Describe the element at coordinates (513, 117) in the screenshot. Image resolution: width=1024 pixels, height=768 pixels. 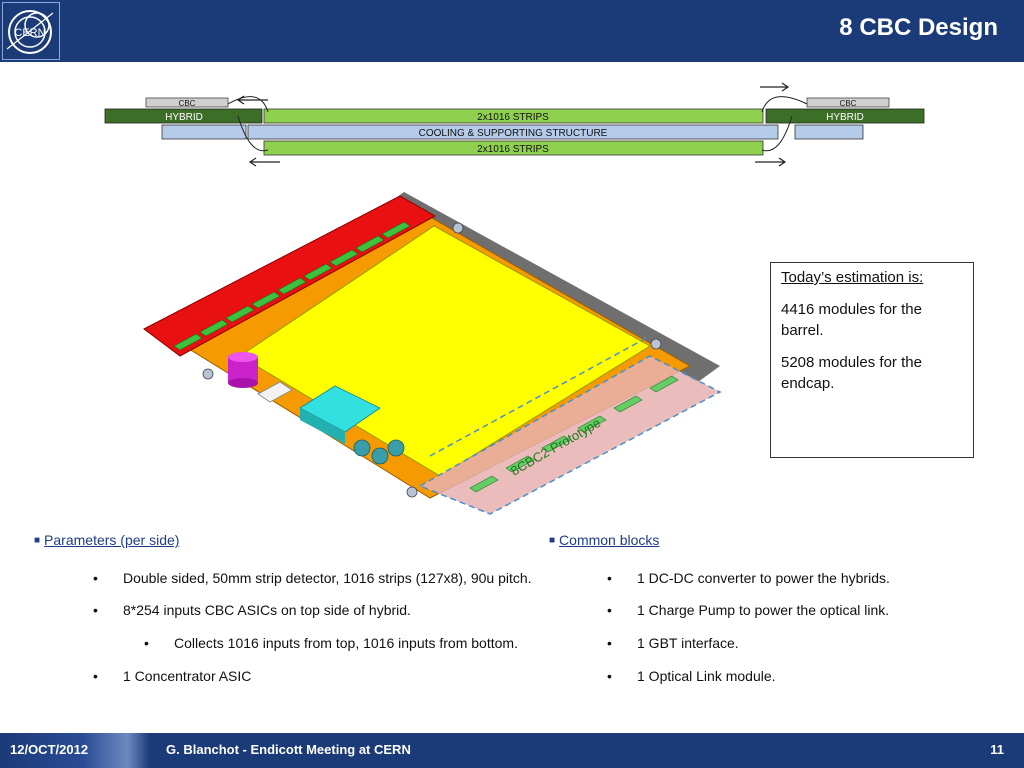
I see `strips-top-label: 2x1016 STRIPS` at that location.